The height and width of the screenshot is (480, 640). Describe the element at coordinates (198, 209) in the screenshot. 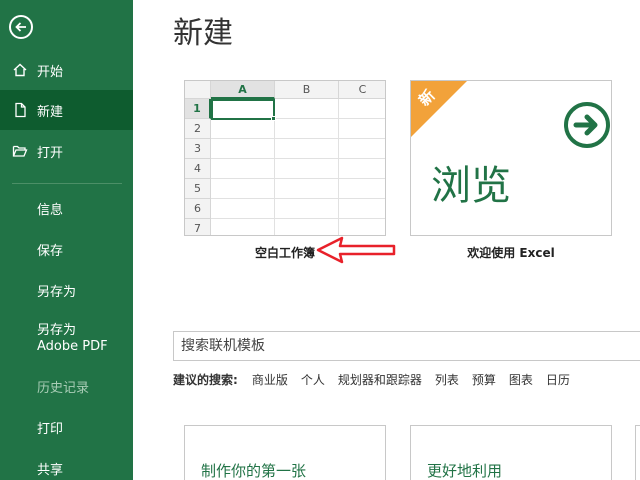

I see `row-header: 6` at that location.